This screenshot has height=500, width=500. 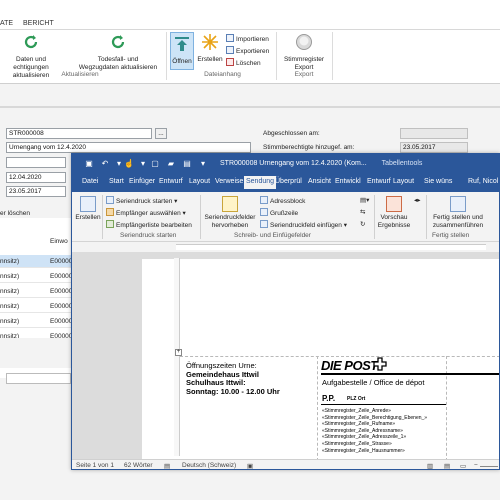 What do you see at coordinates (303, 224) in the screenshot?
I see `seriendruckfeld-einfuegen-button: Seriendruckfeld einfügen ▾` at bounding box center [303, 224].